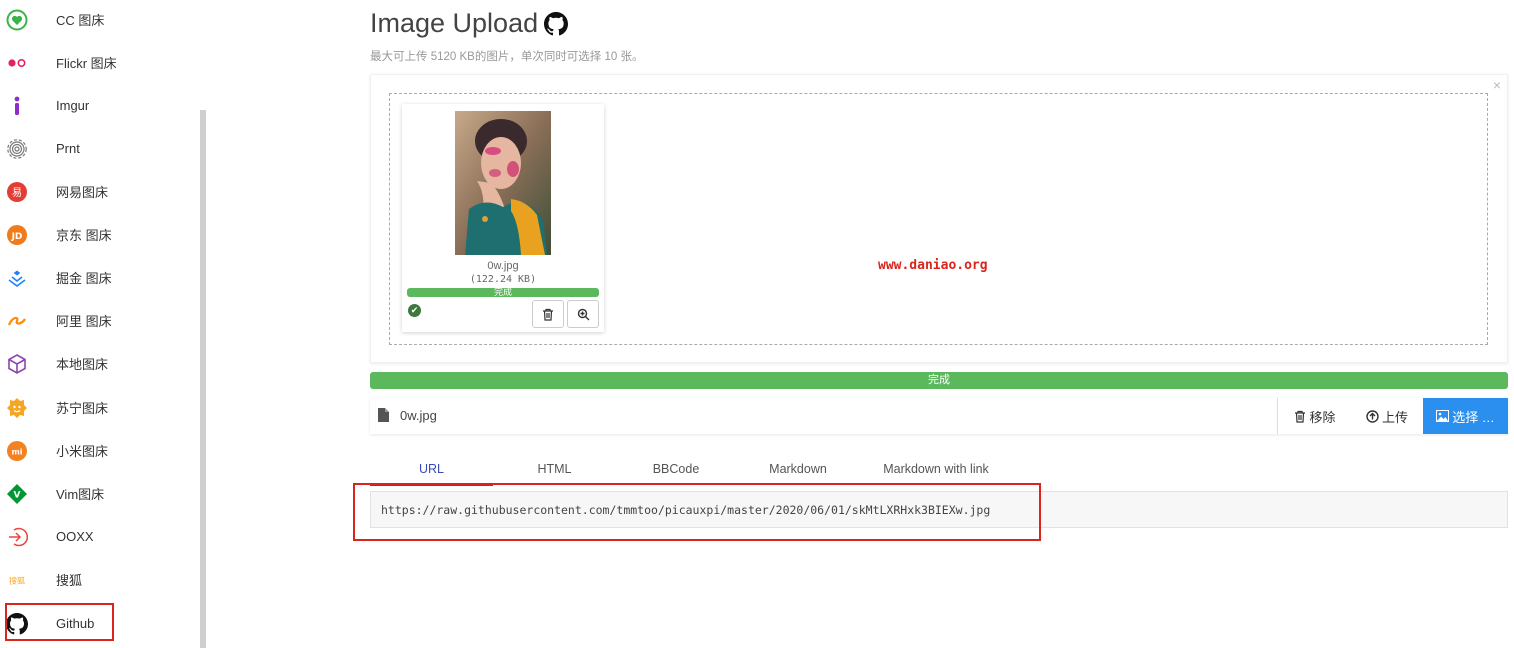 Image resolution: width=1514 pixels, height=648 pixels. I want to click on sidebar-item-imgur: Imgur, so click(100, 105).